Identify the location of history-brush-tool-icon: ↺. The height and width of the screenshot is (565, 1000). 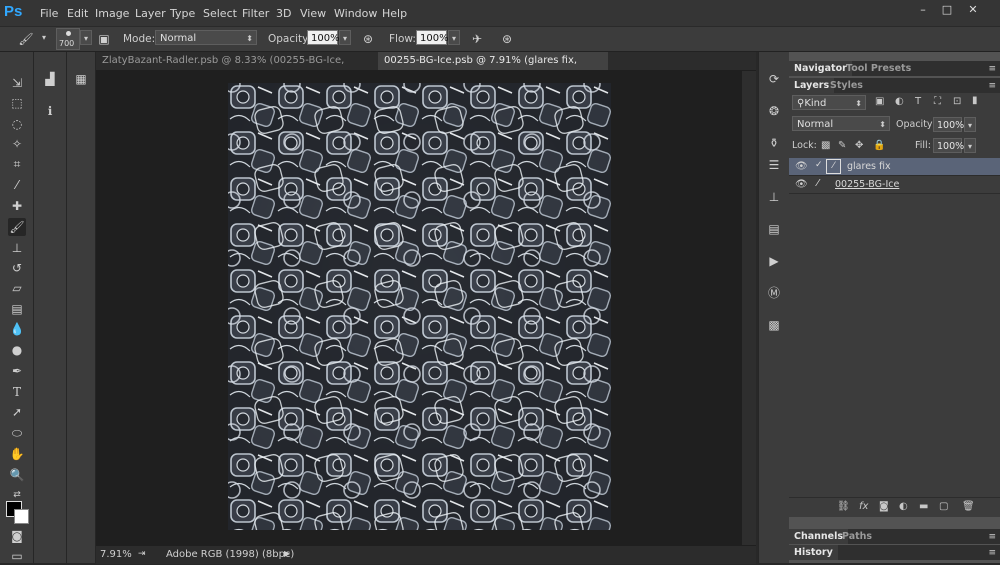
(17, 268).